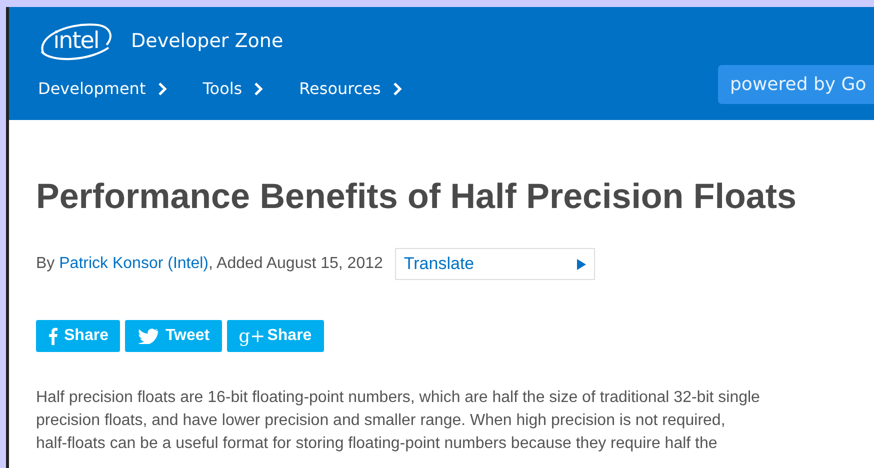 The width and height of the screenshot is (874, 468). Describe the element at coordinates (796, 84) in the screenshot. I see `search-badge: powered by Go` at that location.